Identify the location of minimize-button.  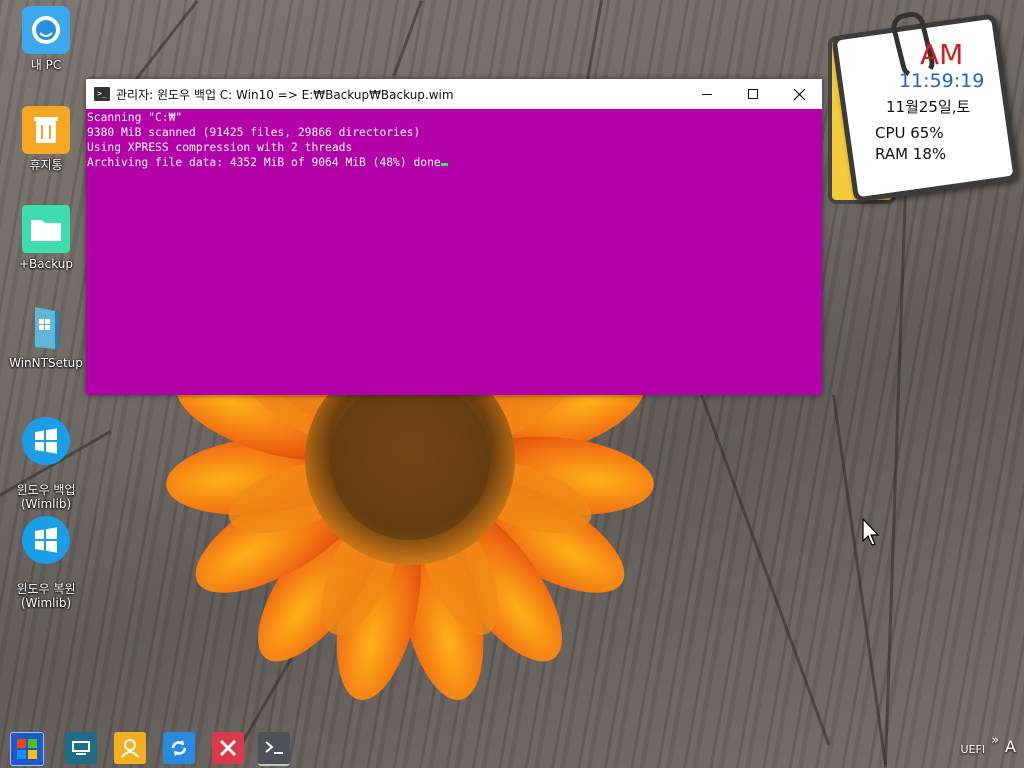
(707, 94).